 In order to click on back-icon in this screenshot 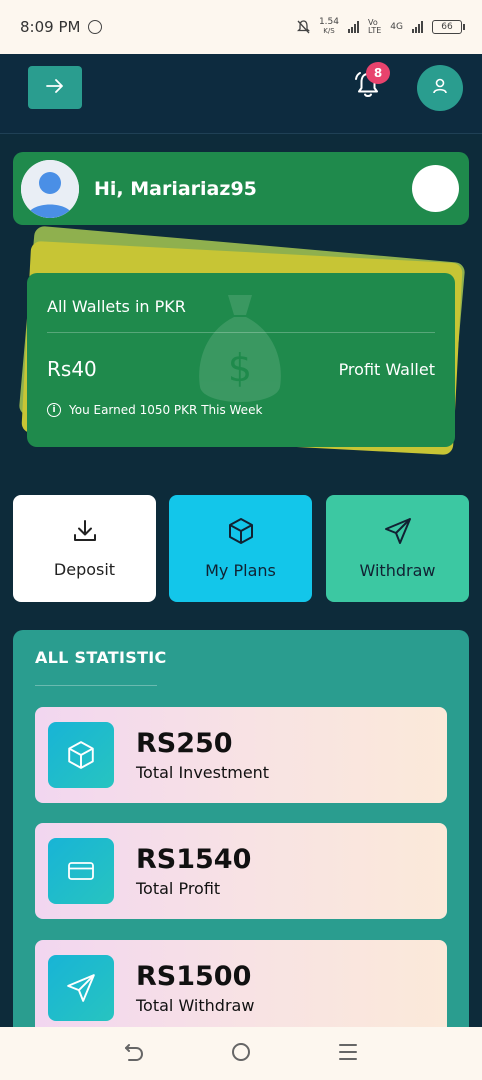, I will do `click(134, 1054)`.